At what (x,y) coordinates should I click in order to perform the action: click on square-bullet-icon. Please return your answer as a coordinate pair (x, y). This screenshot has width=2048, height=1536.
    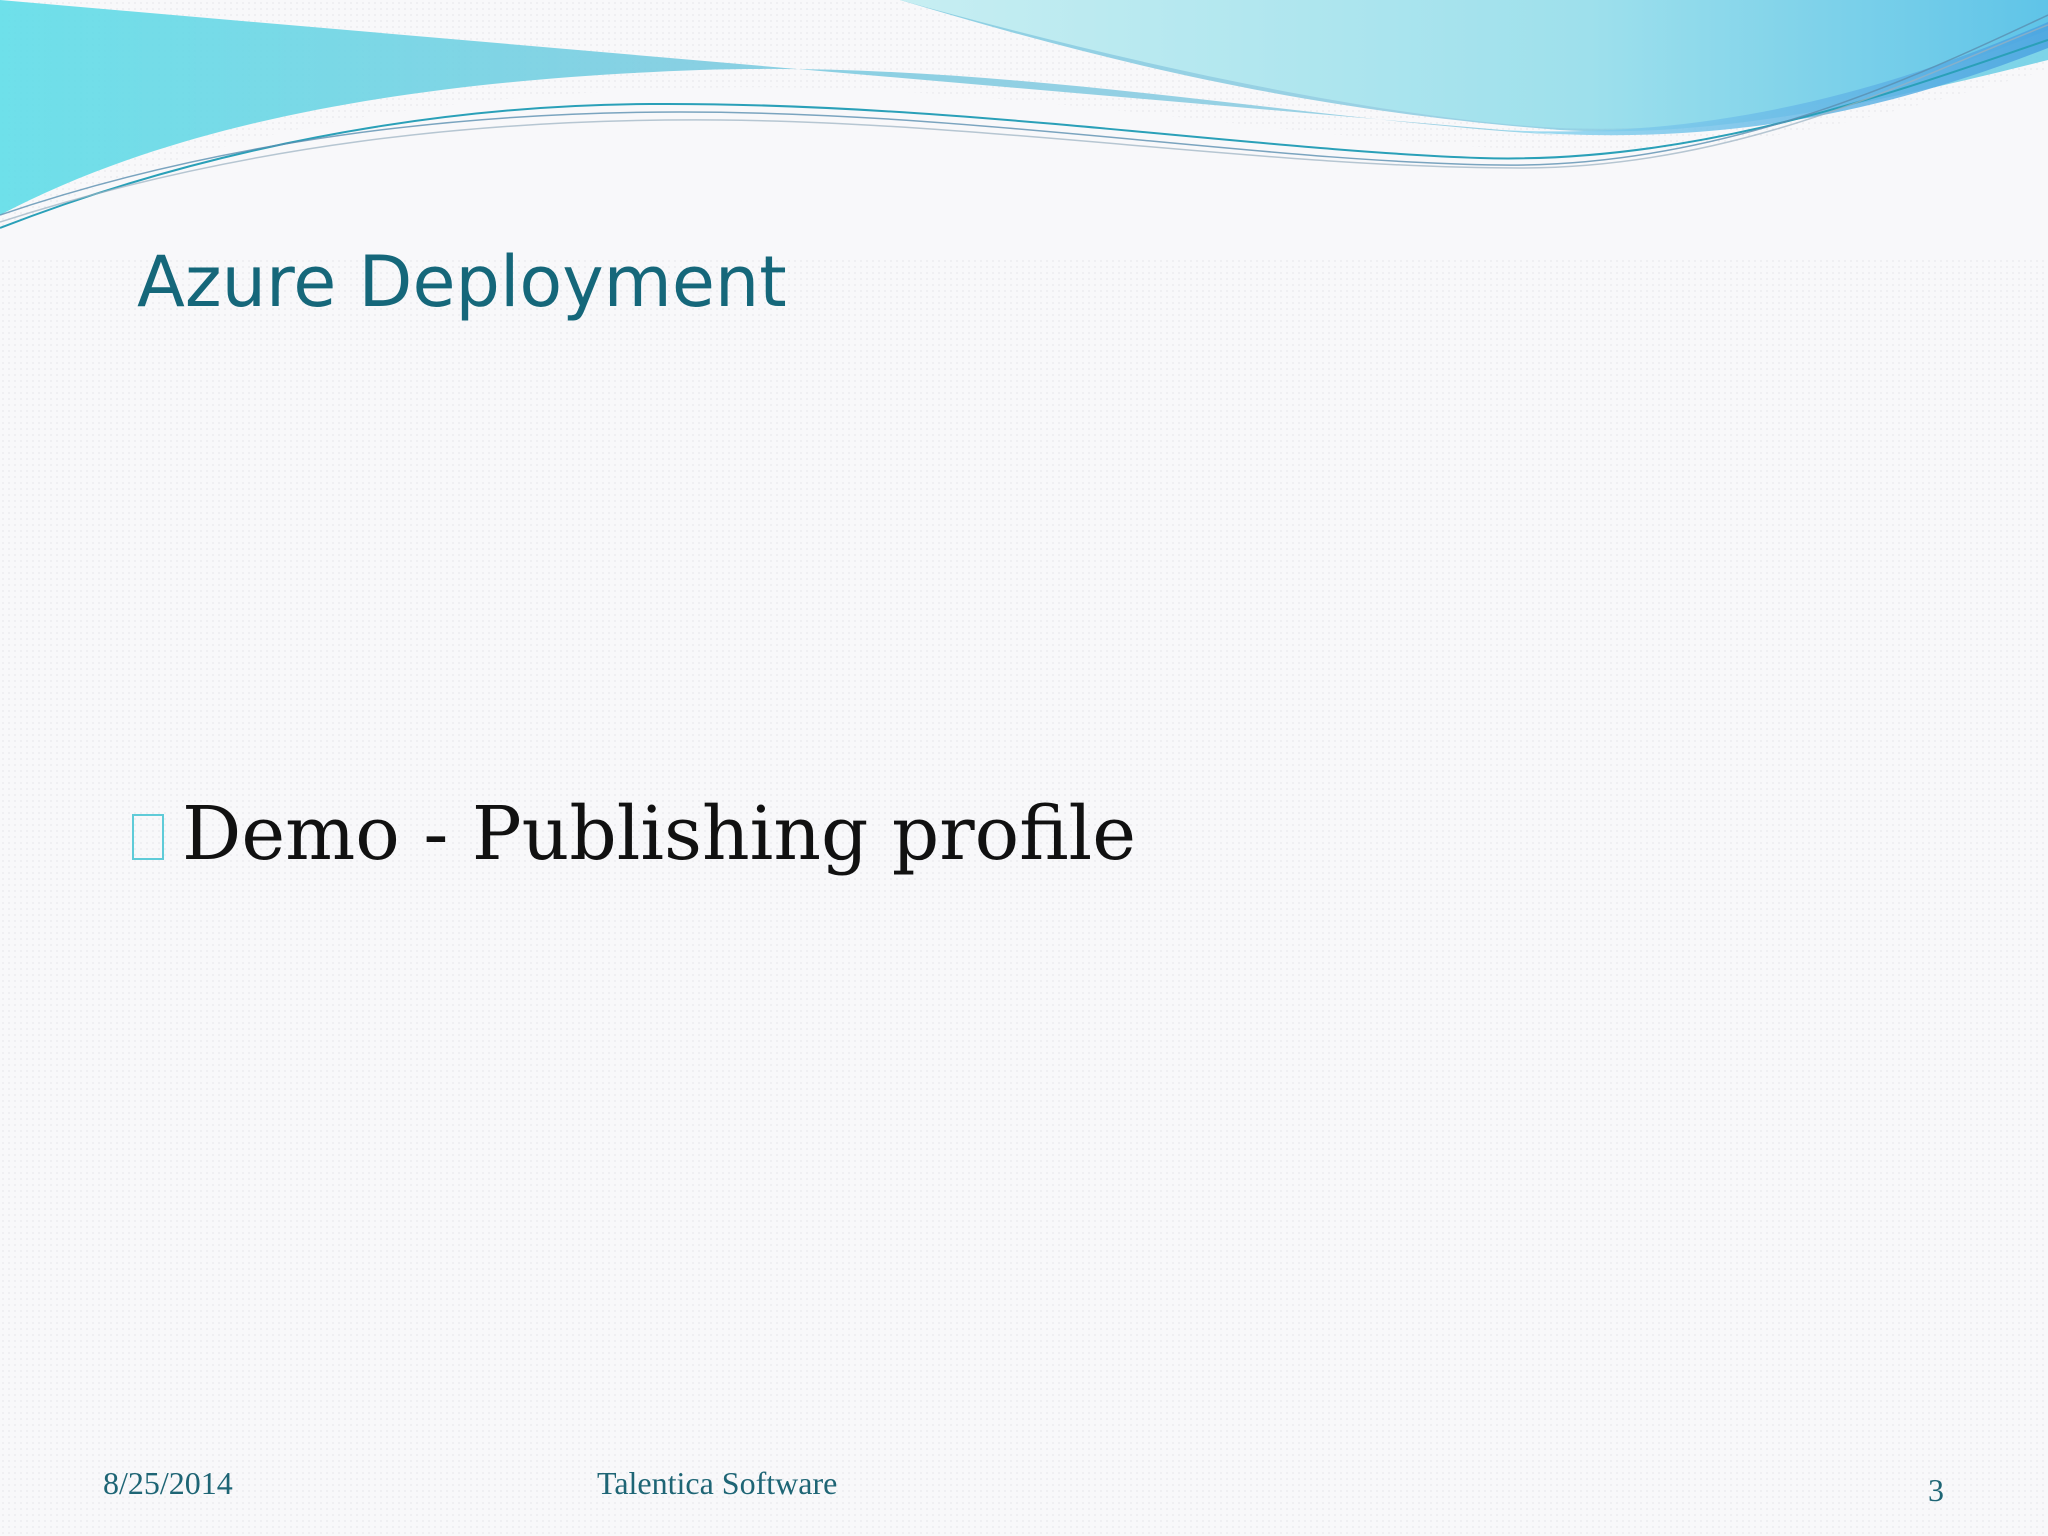
    Looking at the image, I should click on (148, 837).